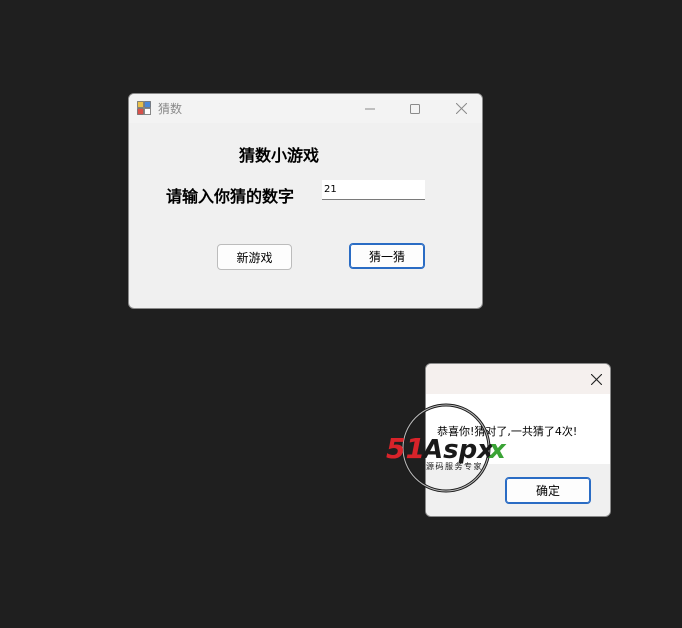 This screenshot has width=682, height=628. What do you see at coordinates (497, 450) in the screenshot?
I see `svg-text: x` at bounding box center [497, 450].